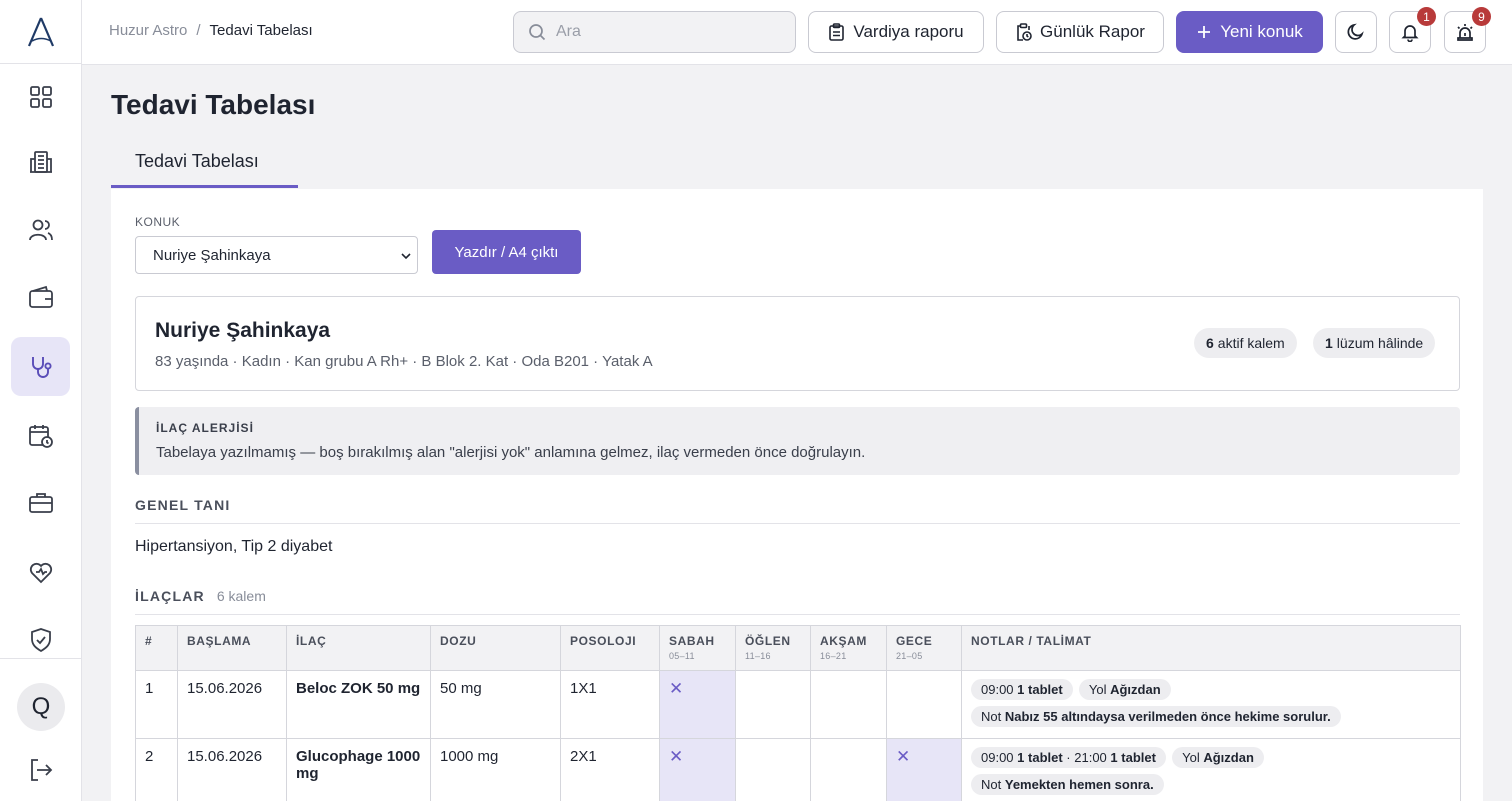 This screenshot has height=801, width=1512. I want to click on col-night-label: GECE, so click(914, 641).